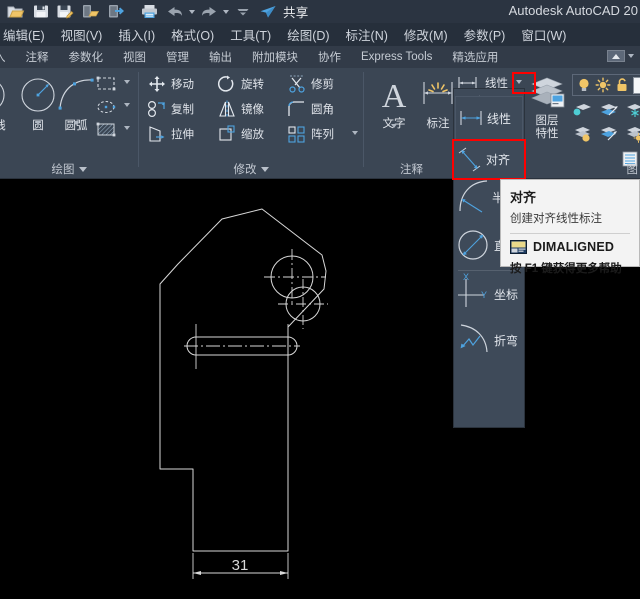 This screenshot has width=640, height=599. I want to click on panel-layers: 图层 特性 图, so click(582, 123).